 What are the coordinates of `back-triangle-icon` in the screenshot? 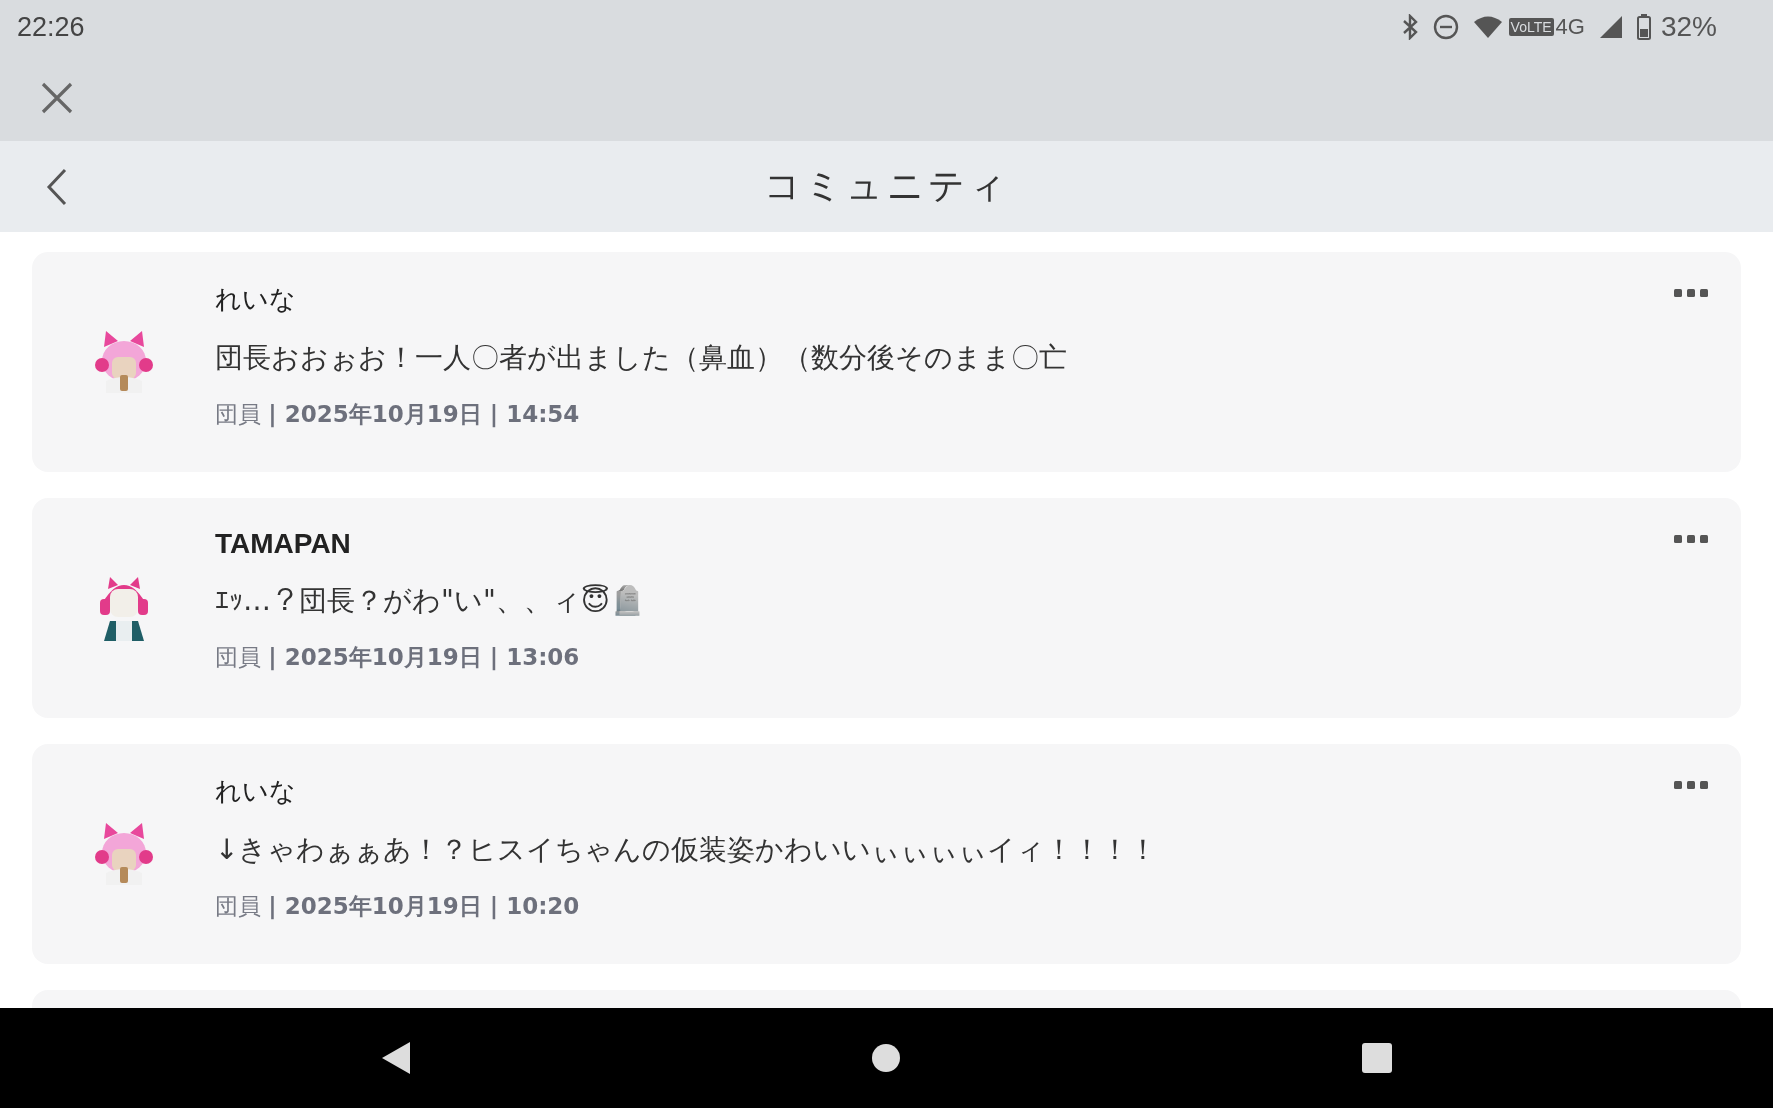 It's located at (395, 1058).